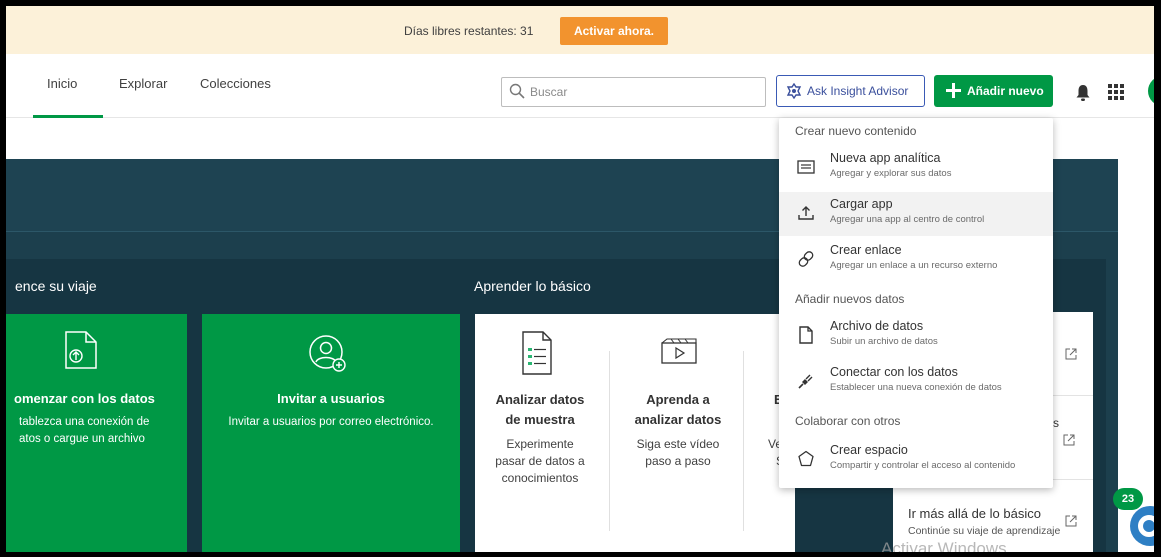 Image resolution: width=1161 pixels, height=557 pixels. I want to click on learn-analyze-body-line1: Siga este vídeo, so click(678, 444).